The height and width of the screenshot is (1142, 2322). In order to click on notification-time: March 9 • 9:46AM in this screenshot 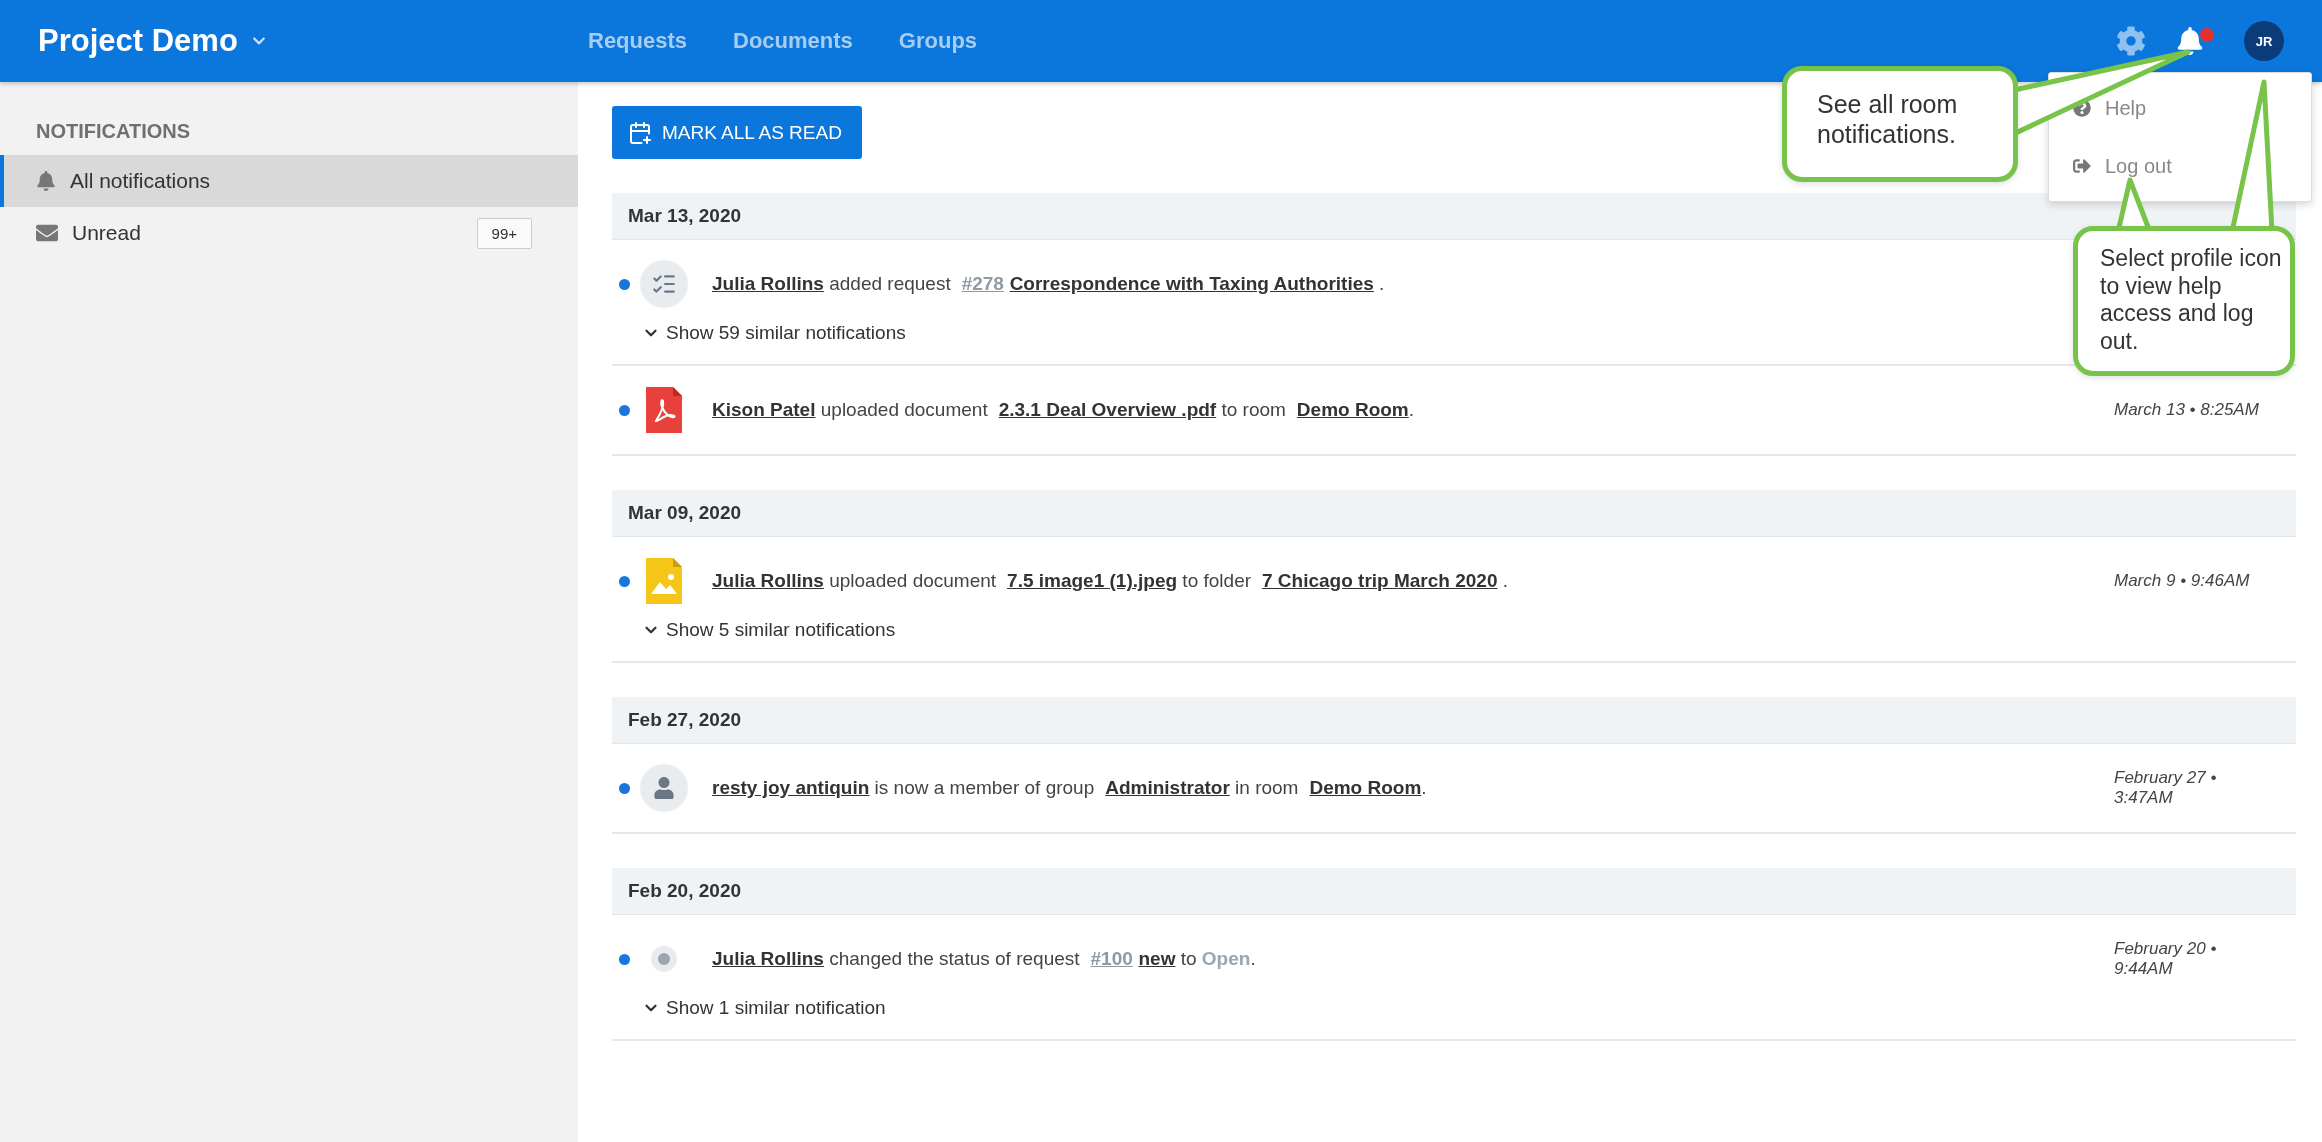, I will do `click(2182, 581)`.